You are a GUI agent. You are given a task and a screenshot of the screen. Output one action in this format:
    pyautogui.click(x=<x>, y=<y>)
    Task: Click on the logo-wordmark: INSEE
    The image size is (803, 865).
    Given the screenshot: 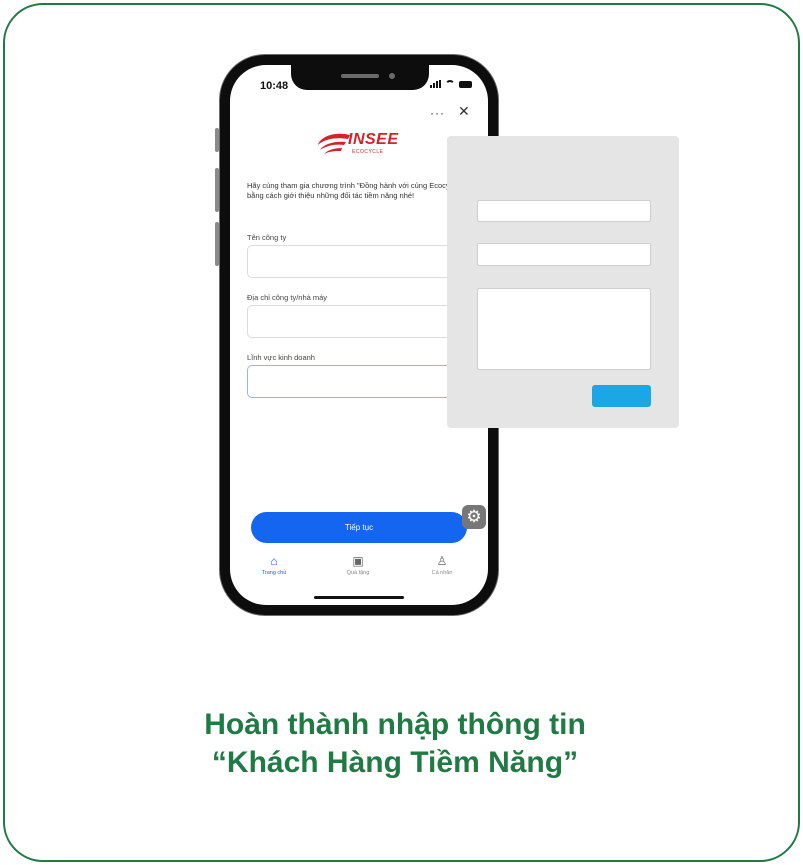 What is the action you would take?
    pyautogui.click(x=373, y=139)
    